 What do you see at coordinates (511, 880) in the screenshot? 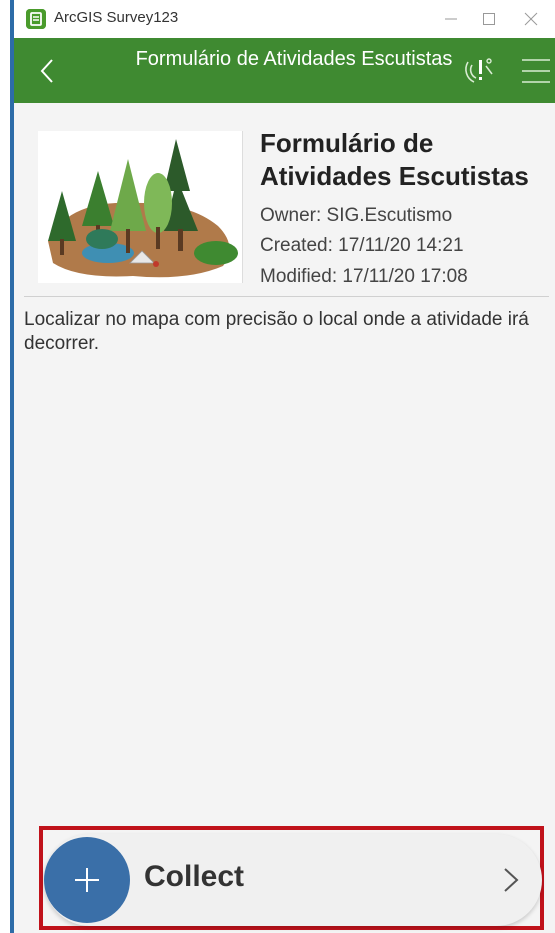
I see `chevron-right-icon` at bounding box center [511, 880].